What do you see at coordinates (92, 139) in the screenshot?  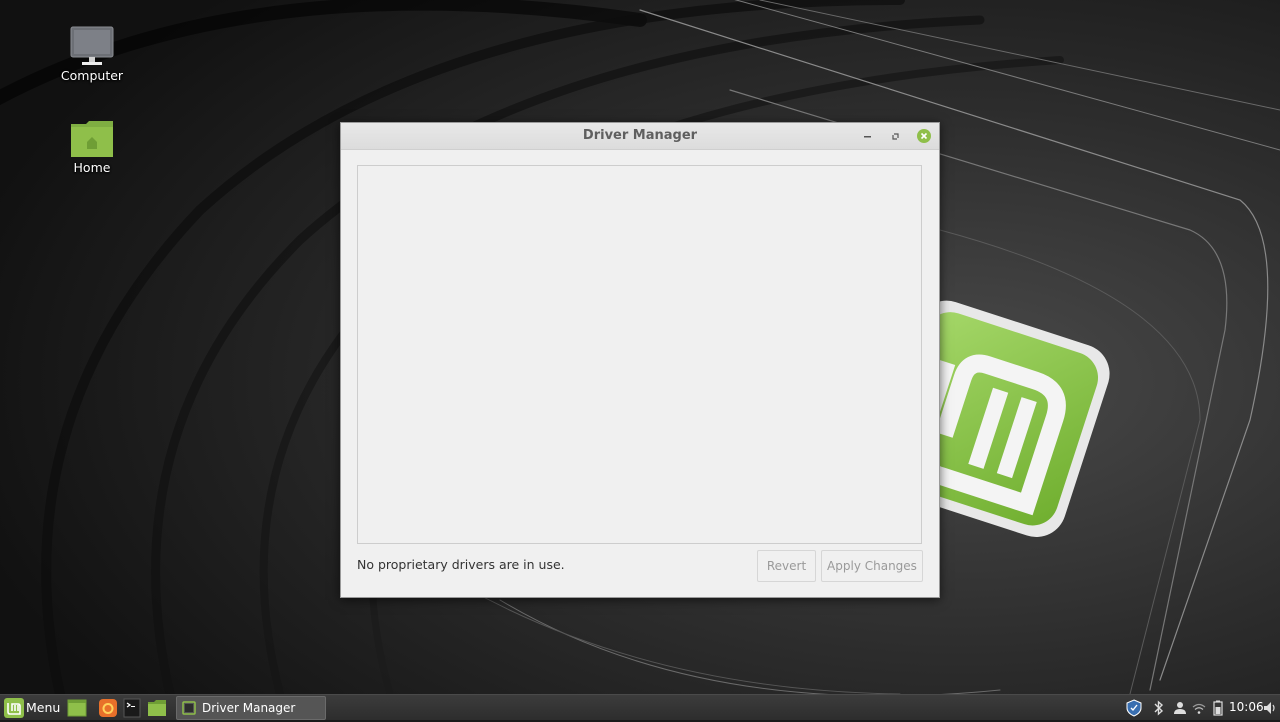 I see `home-folder-icon` at bounding box center [92, 139].